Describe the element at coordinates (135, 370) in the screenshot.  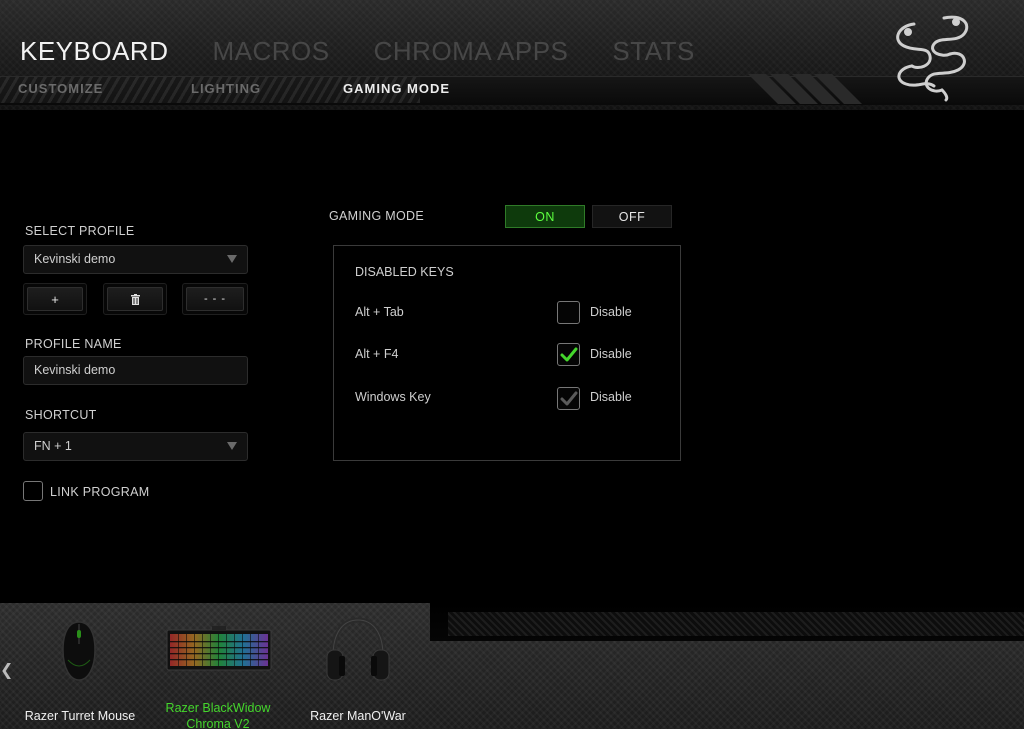
I see `profile-name-input: Kevinski demo` at that location.